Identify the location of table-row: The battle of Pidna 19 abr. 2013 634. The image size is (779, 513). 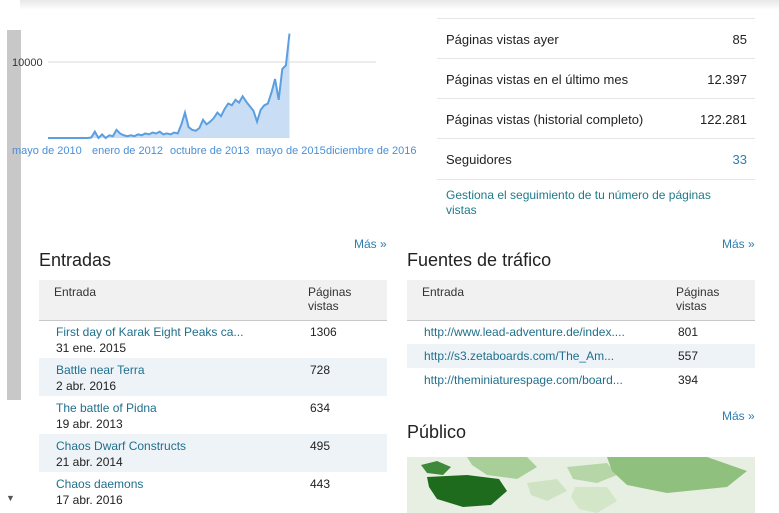
(213, 415).